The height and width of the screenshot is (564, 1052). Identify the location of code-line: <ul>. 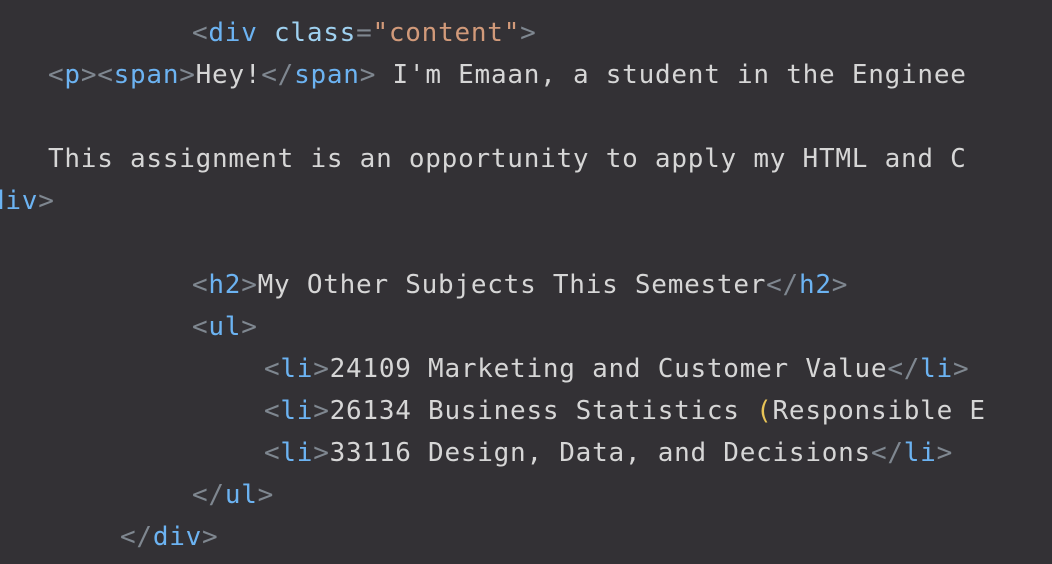
(225, 327).